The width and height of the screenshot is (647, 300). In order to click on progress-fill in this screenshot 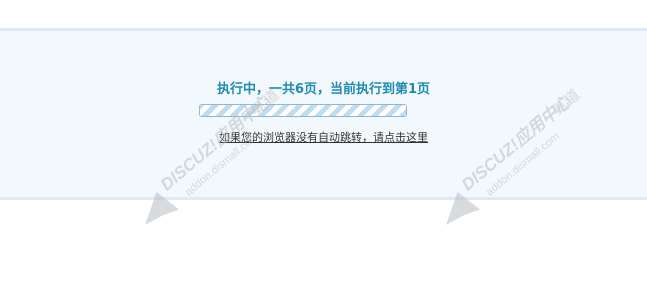, I will do `click(303, 110)`.